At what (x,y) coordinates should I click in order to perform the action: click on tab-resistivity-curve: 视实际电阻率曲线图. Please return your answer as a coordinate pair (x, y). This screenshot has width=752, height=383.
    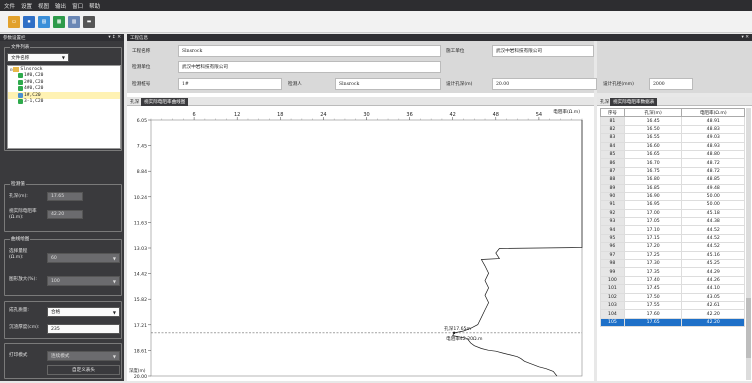
    Looking at the image, I should click on (165, 102).